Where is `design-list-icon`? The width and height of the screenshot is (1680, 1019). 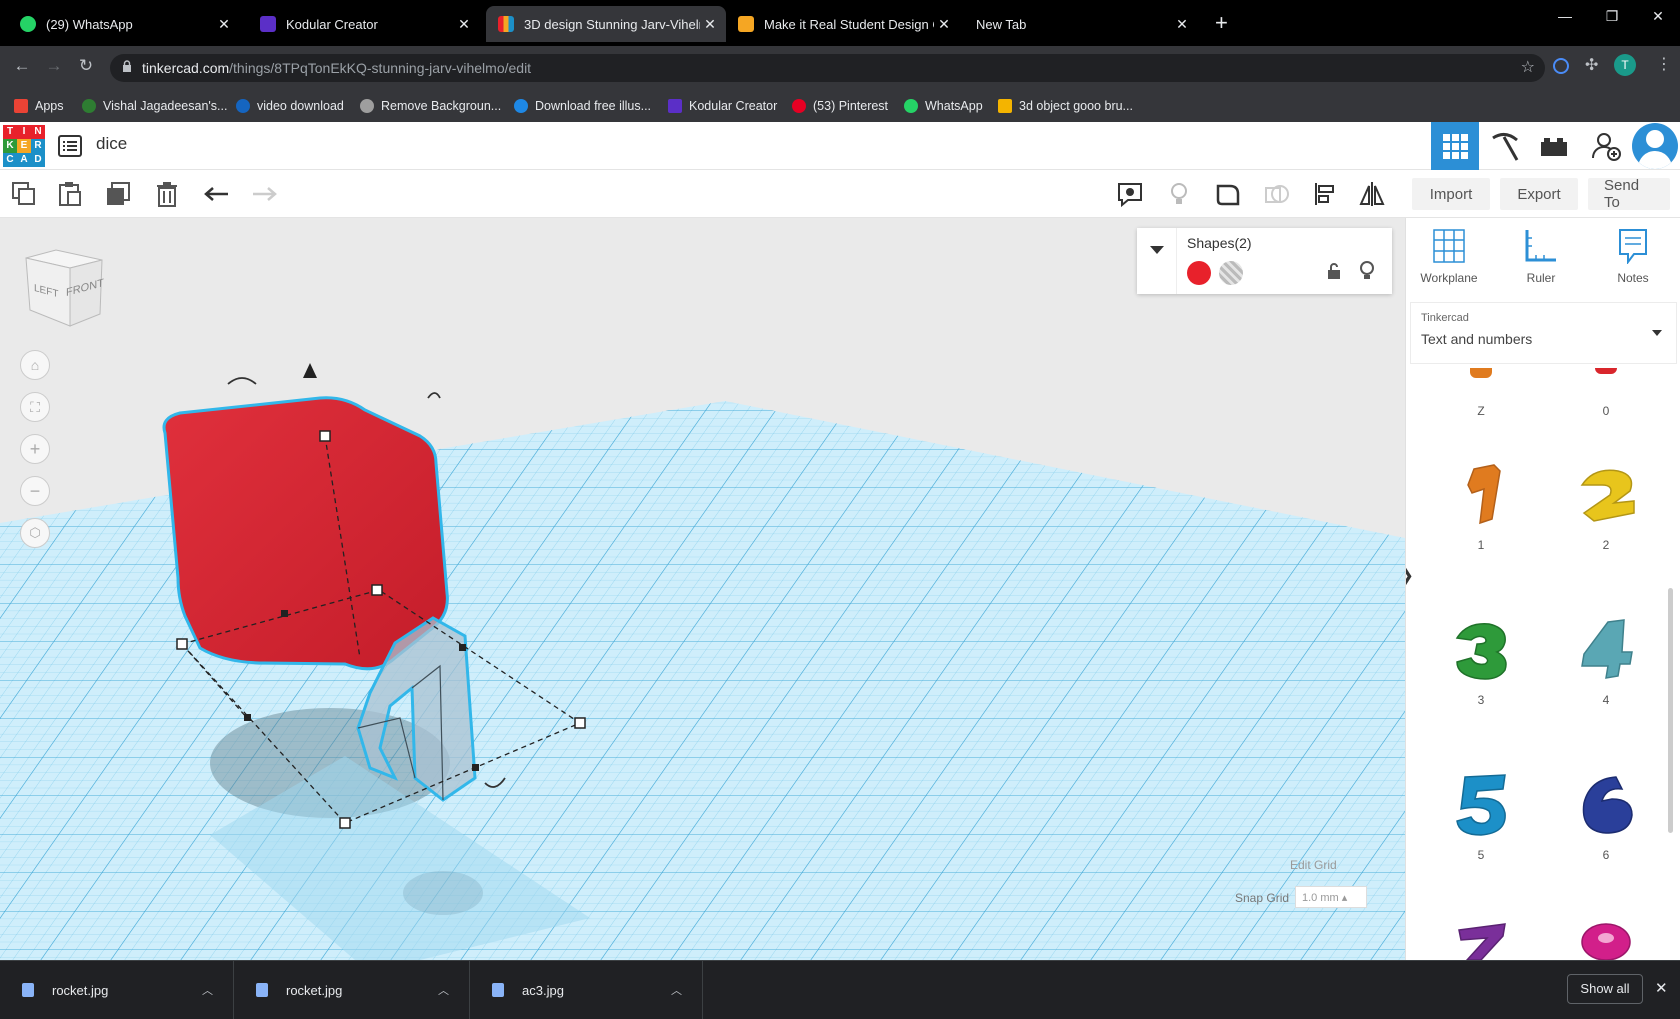 design-list-icon is located at coordinates (70, 146).